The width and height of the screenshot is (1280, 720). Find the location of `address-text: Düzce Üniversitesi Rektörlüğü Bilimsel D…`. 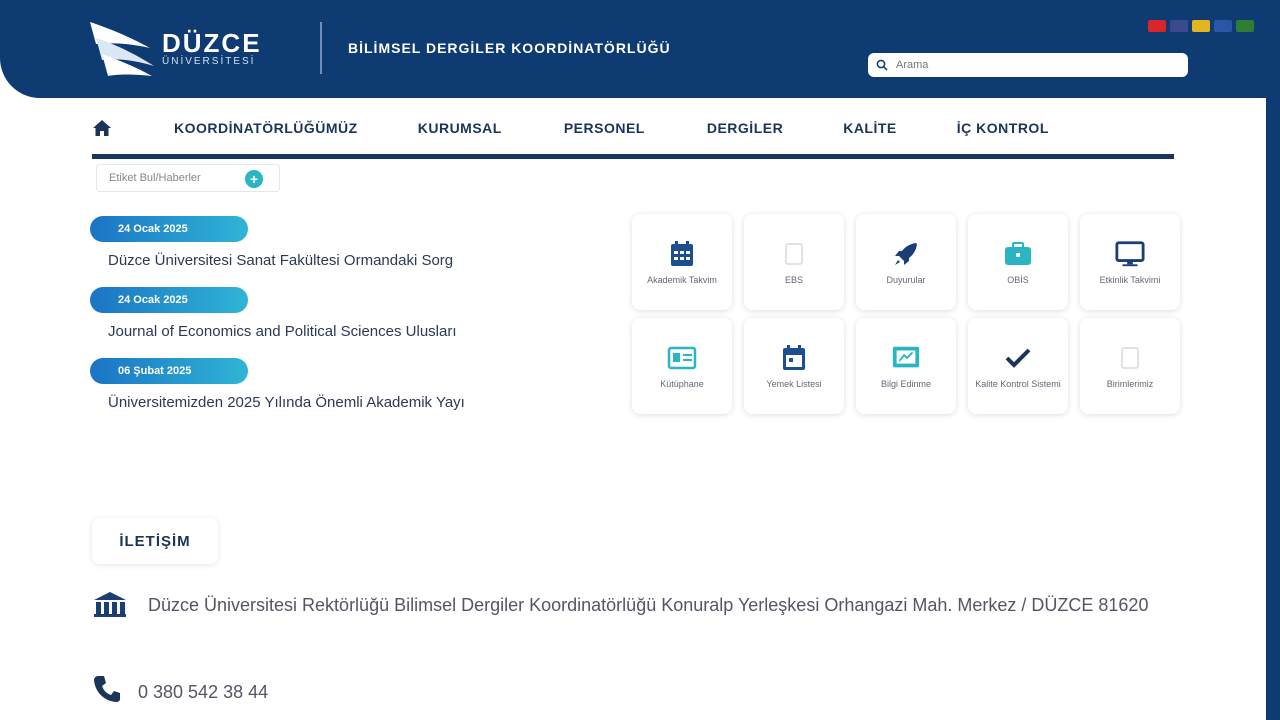

address-text: Düzce Üniversitesi Rektörlüğü Bilimsel D… is located at coordinates (648, 605).